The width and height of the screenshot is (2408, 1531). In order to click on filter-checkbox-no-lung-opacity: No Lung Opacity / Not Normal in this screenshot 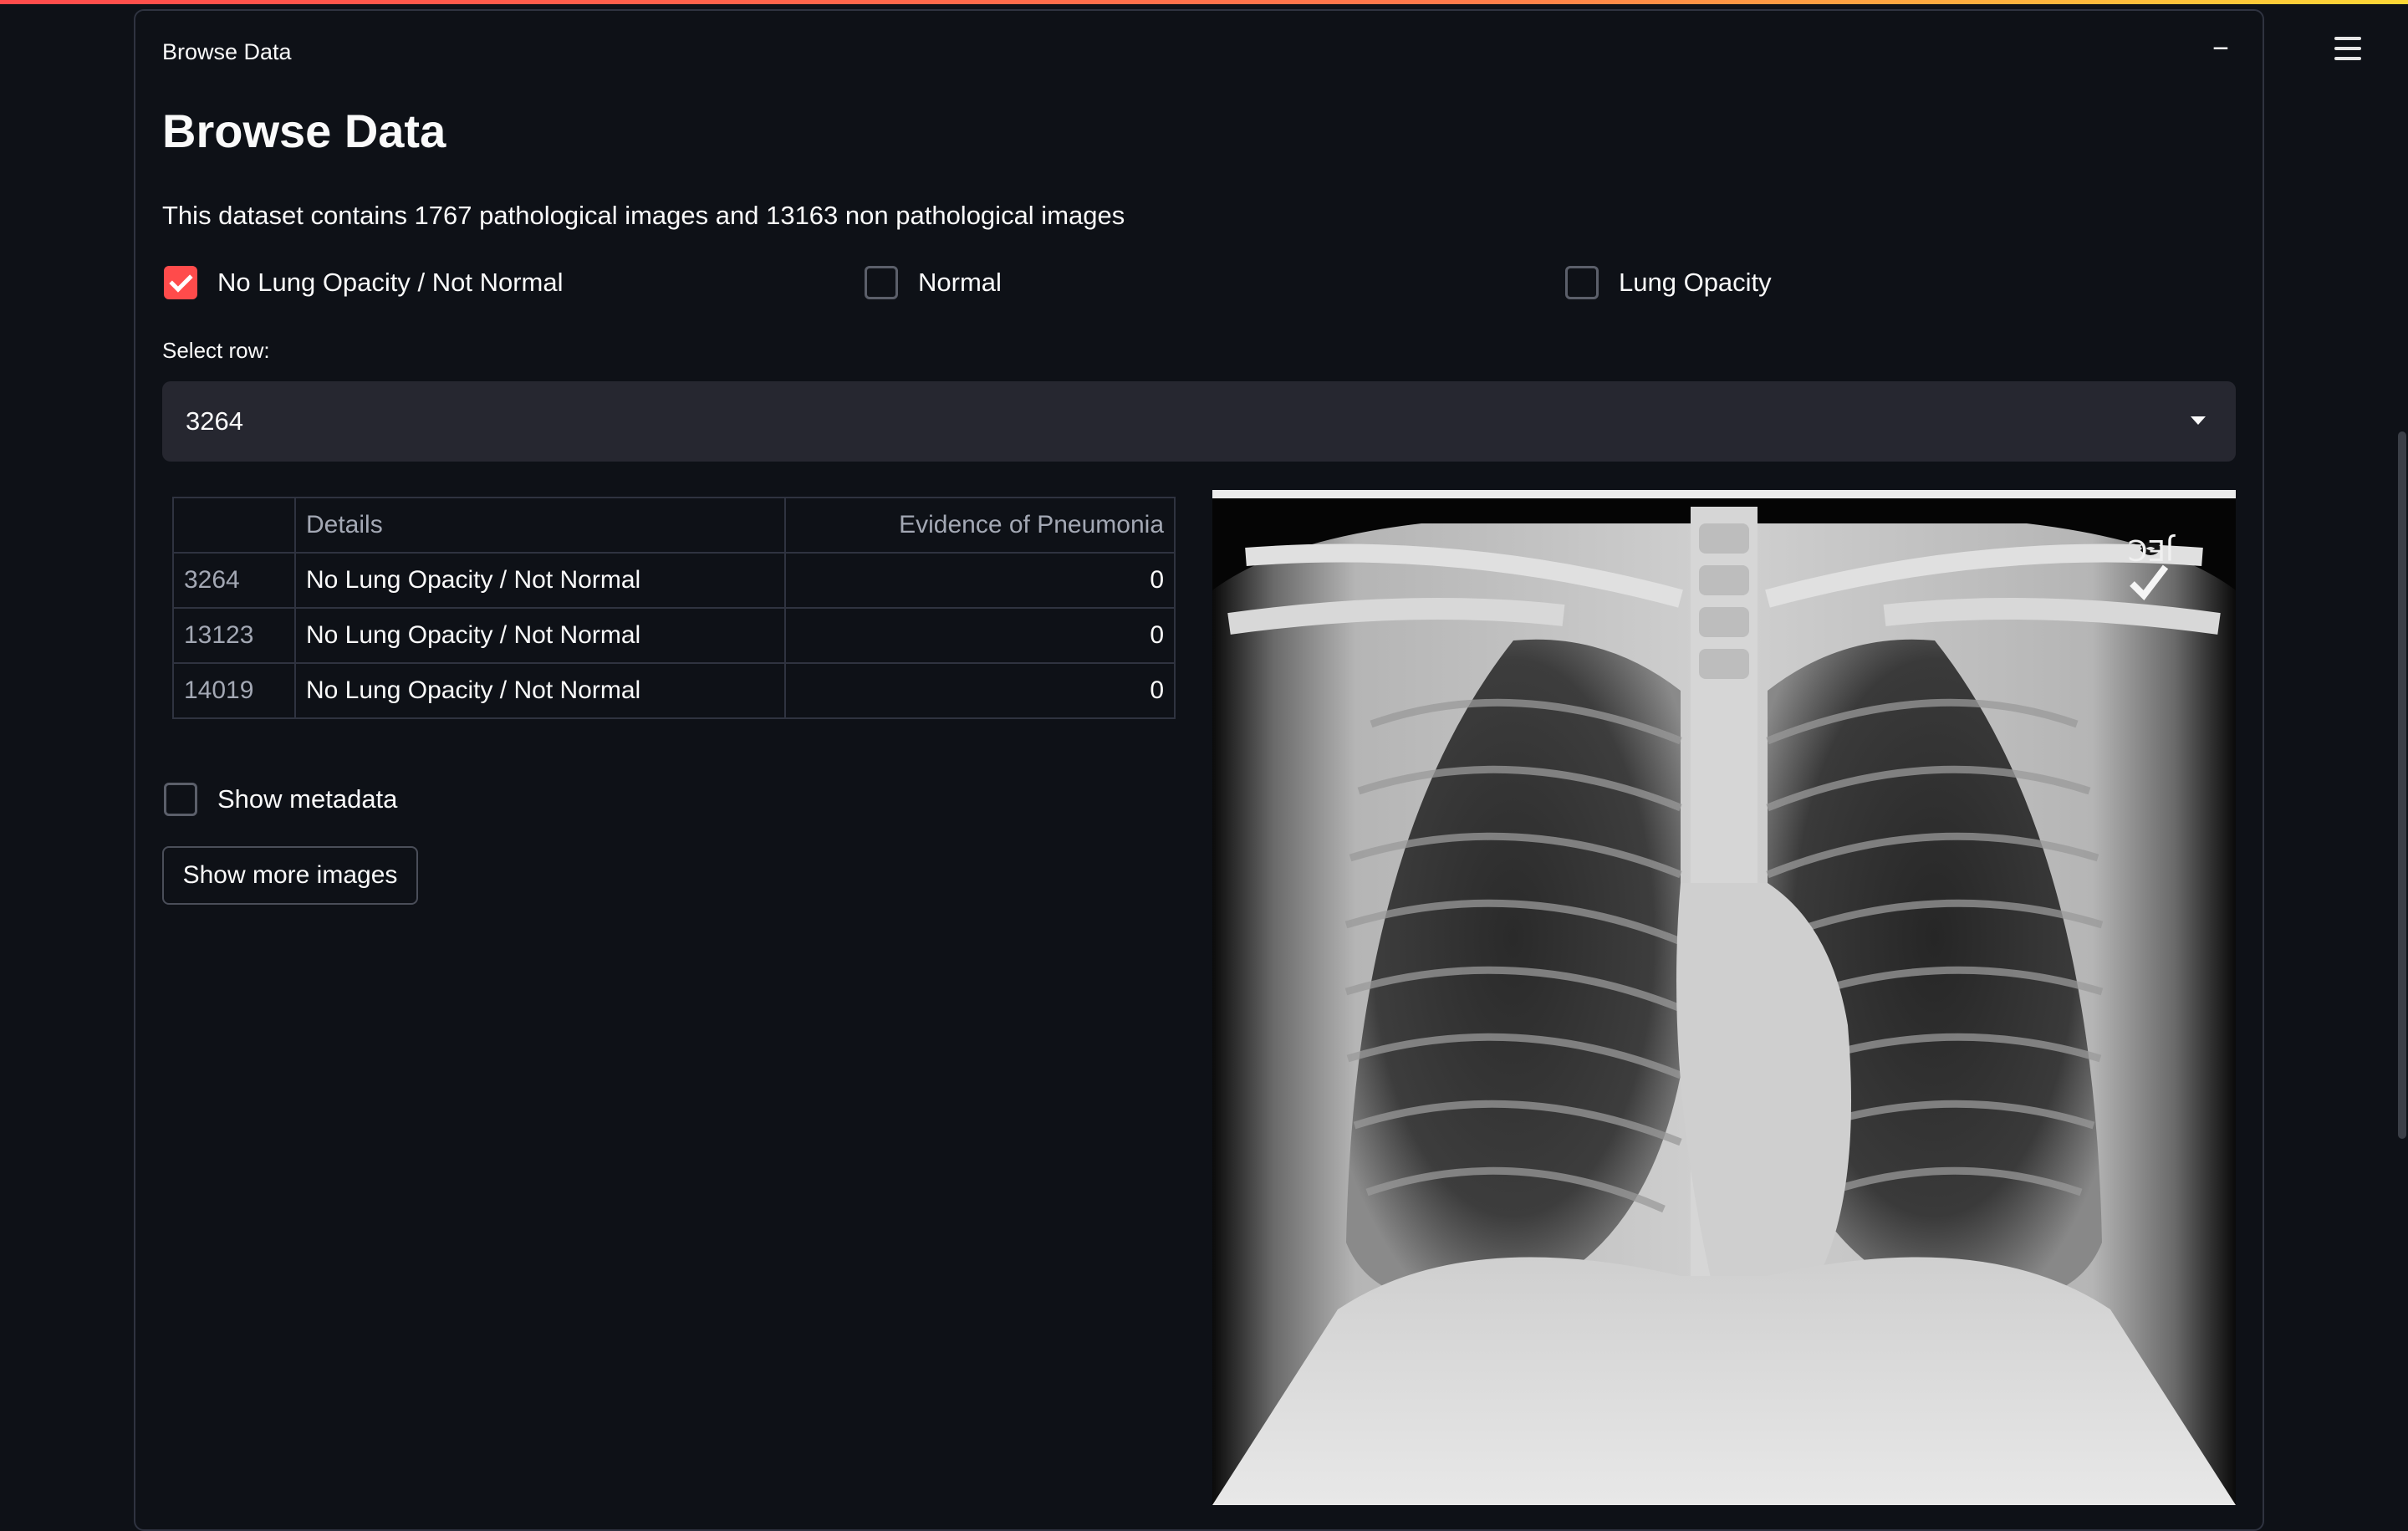, I will do `click(364, 282)`.